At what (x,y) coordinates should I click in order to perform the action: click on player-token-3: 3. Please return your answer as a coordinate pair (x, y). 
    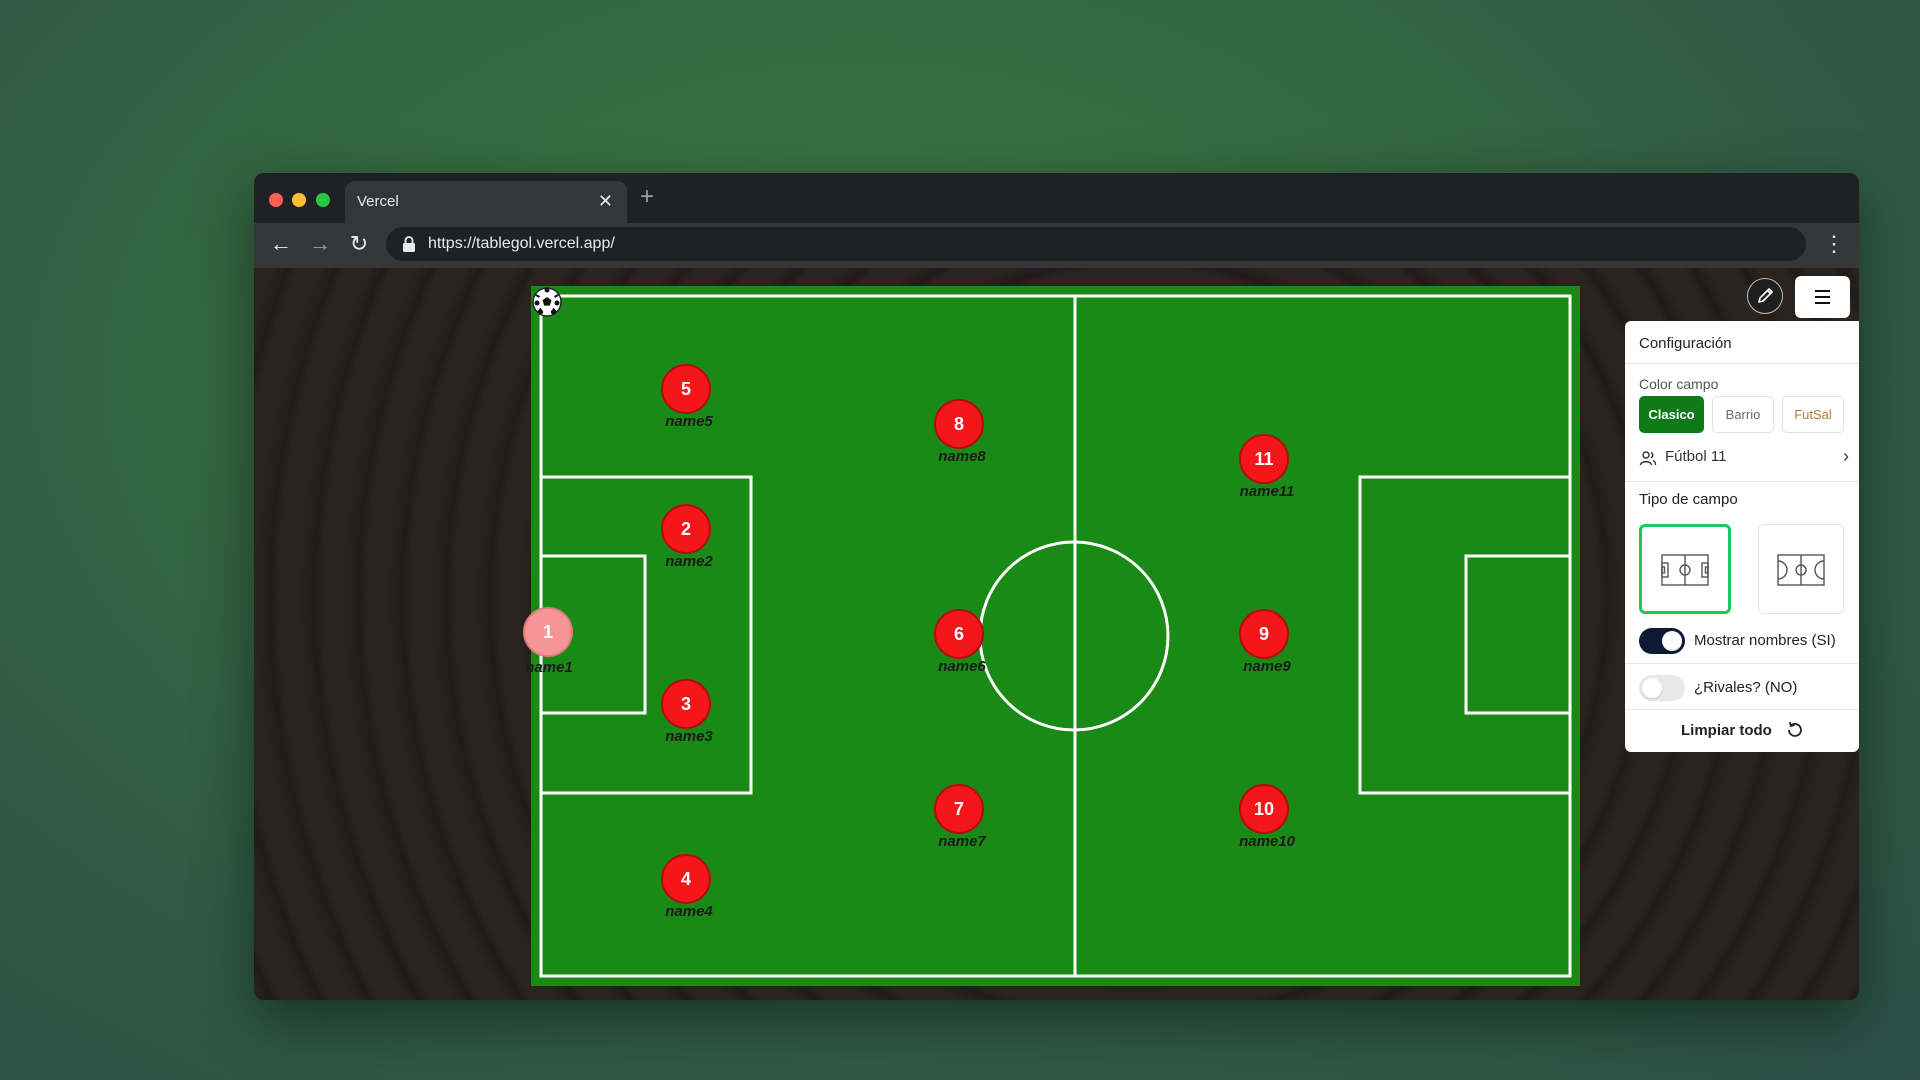
    Looking at the image, I should click on (686, 704).